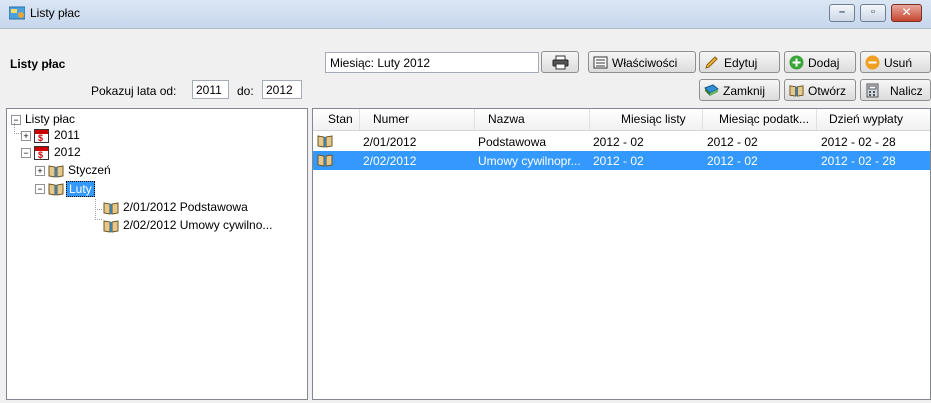  Describe the element at coordinates (711, 90) in the screenshot. I see `closed-book-icon` at that location.